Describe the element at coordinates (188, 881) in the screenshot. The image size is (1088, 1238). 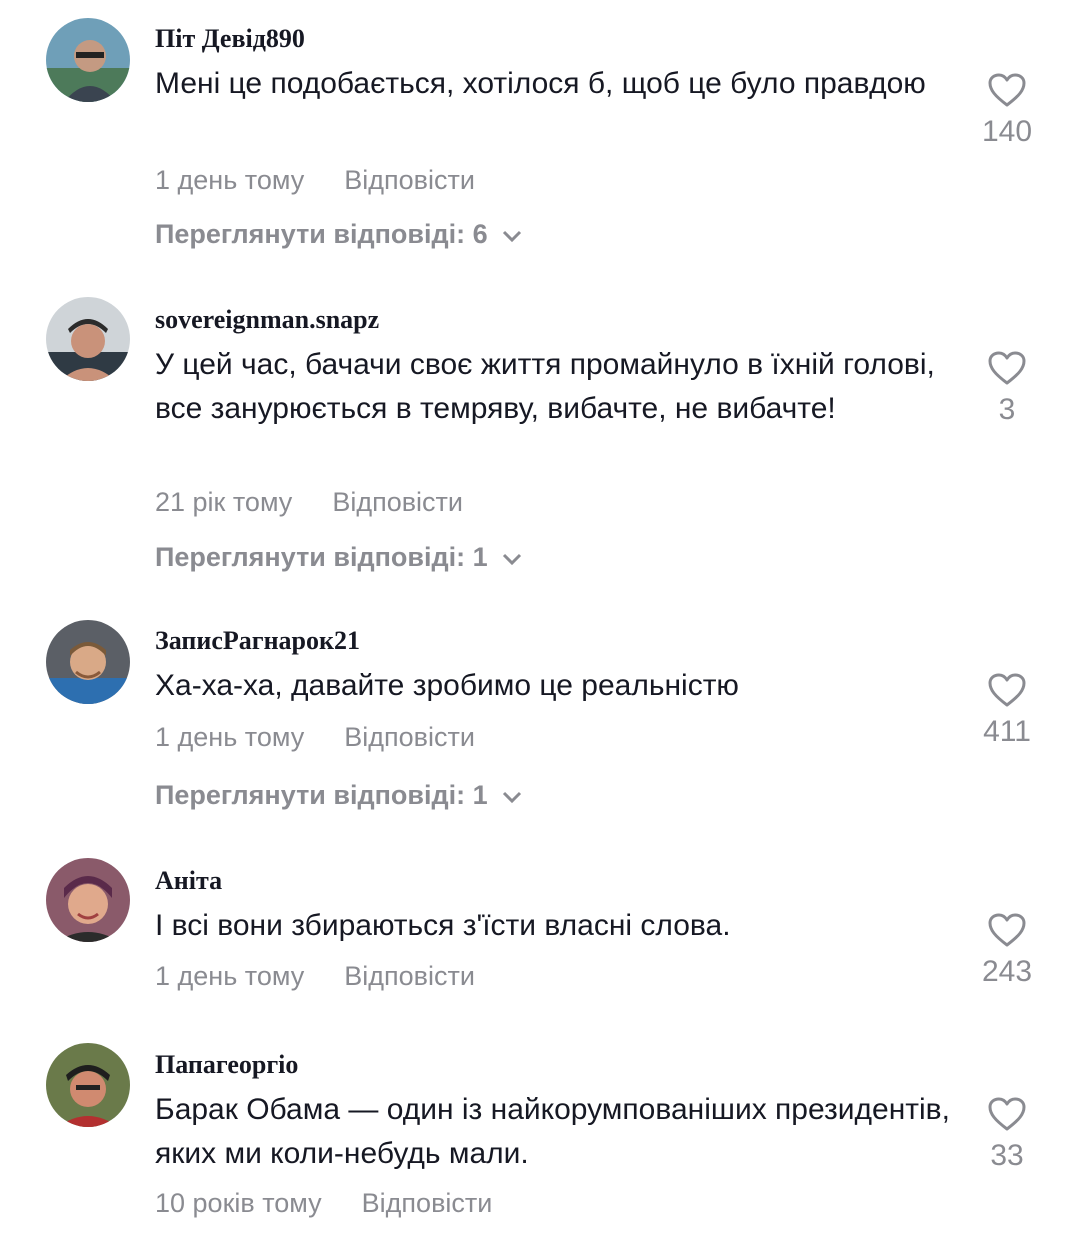
I see `comment-username: Аніта` at that location.